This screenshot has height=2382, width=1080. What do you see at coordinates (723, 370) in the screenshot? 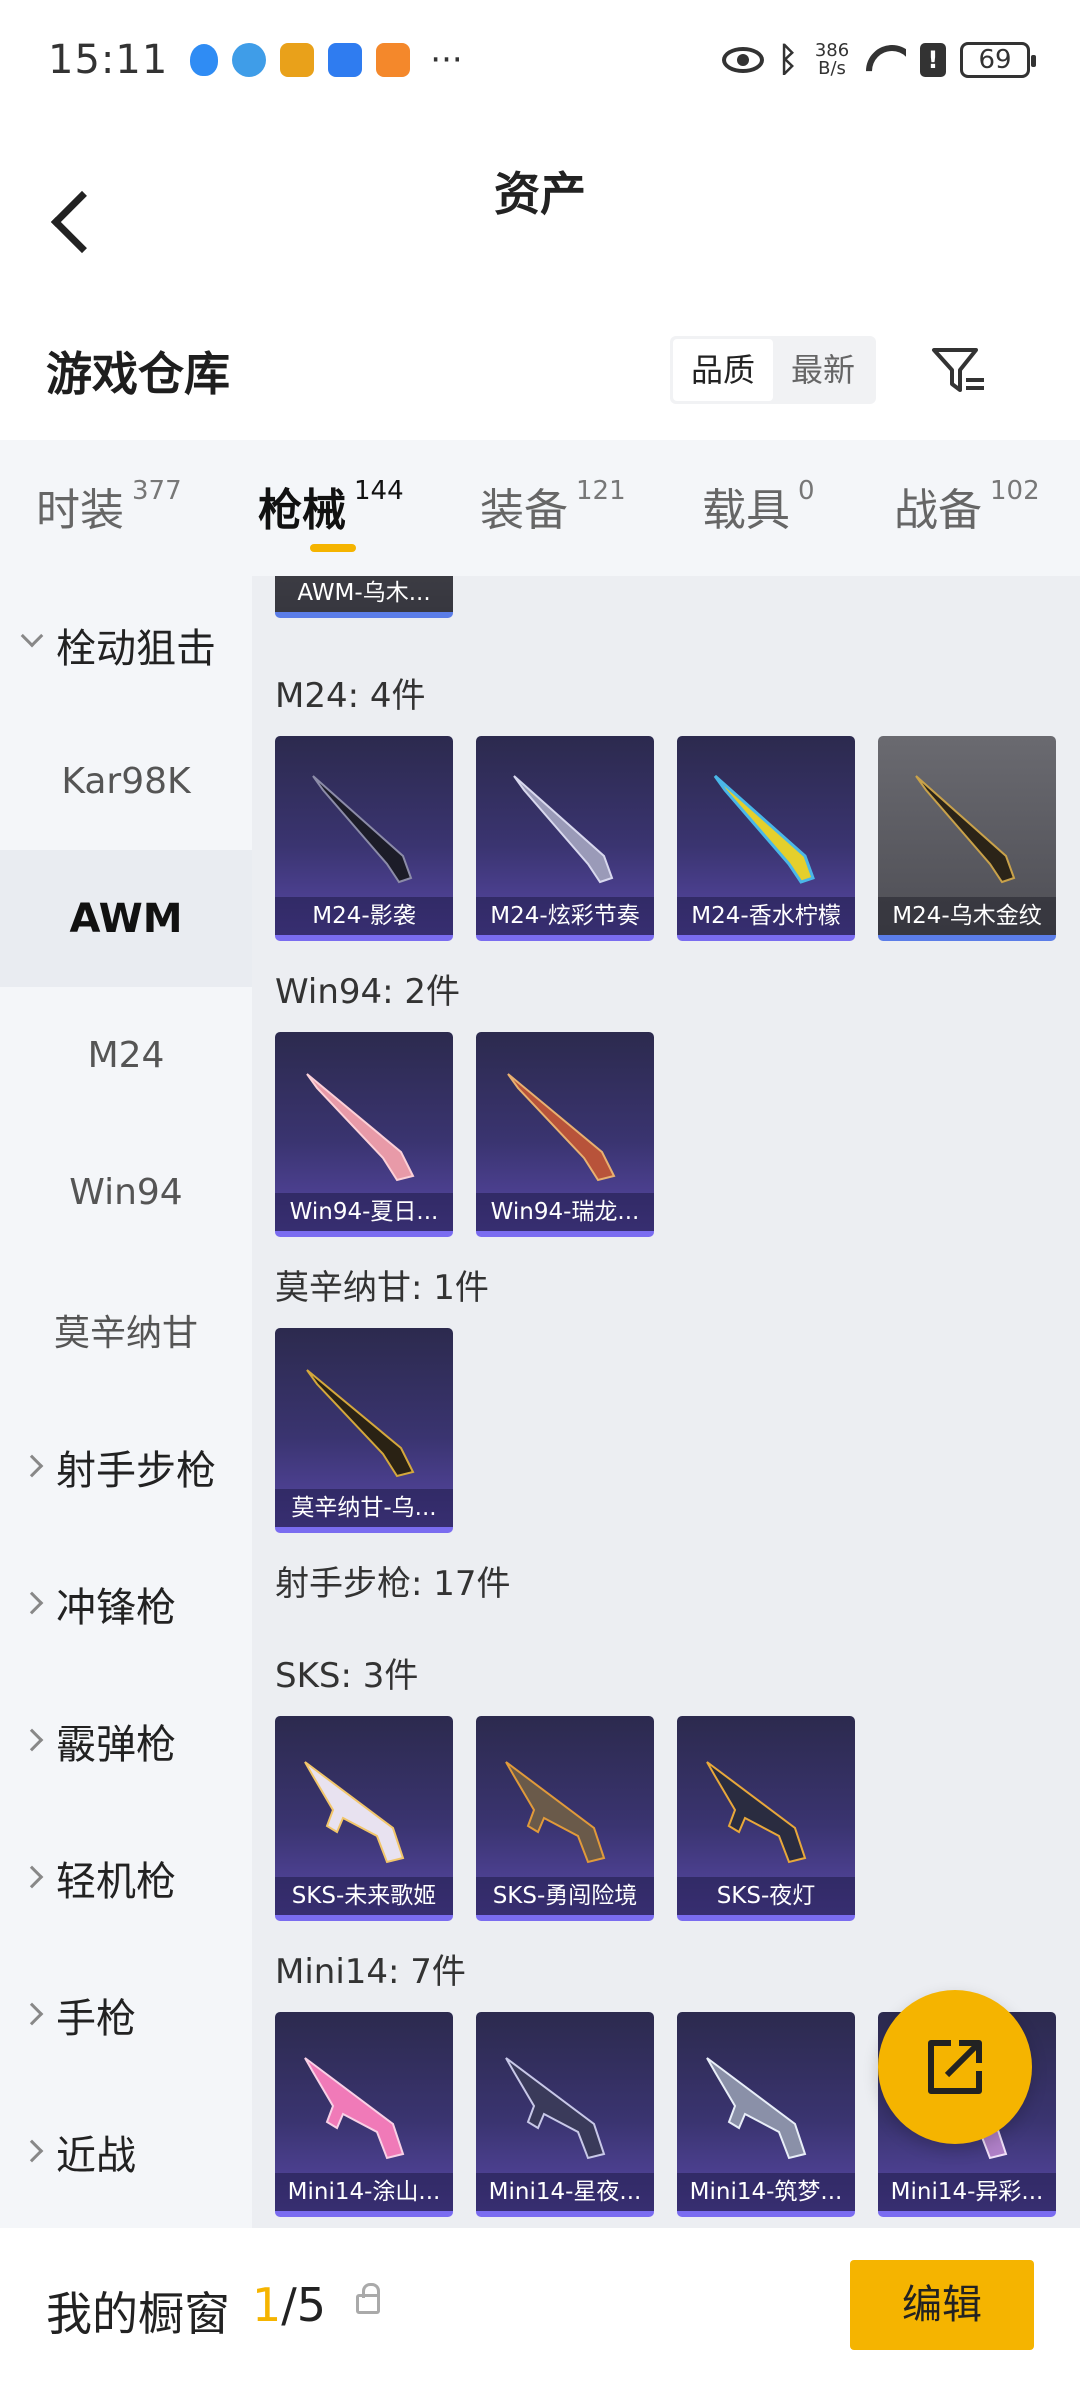
I see `sort-quality-button: 品质` at bounding box center [723, 370].